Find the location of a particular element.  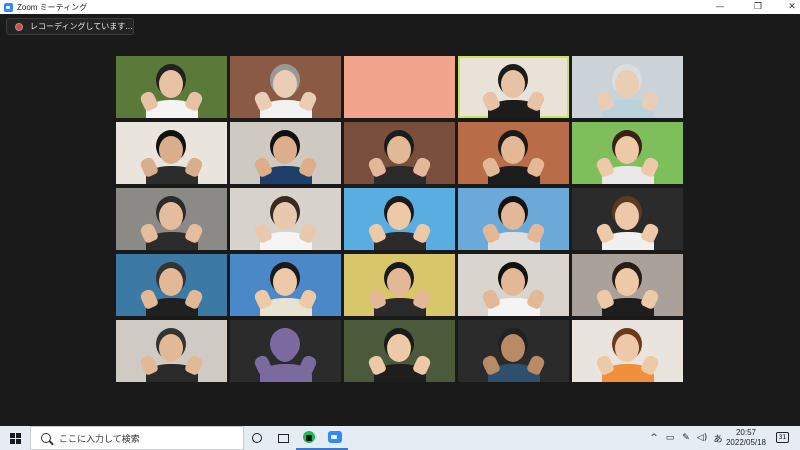

windows-taskbar: ここに入力して検索 ^ ▭ ✎ ◁) あ 20:57 2022/05/18 31 is located at coordinates (400, 438).